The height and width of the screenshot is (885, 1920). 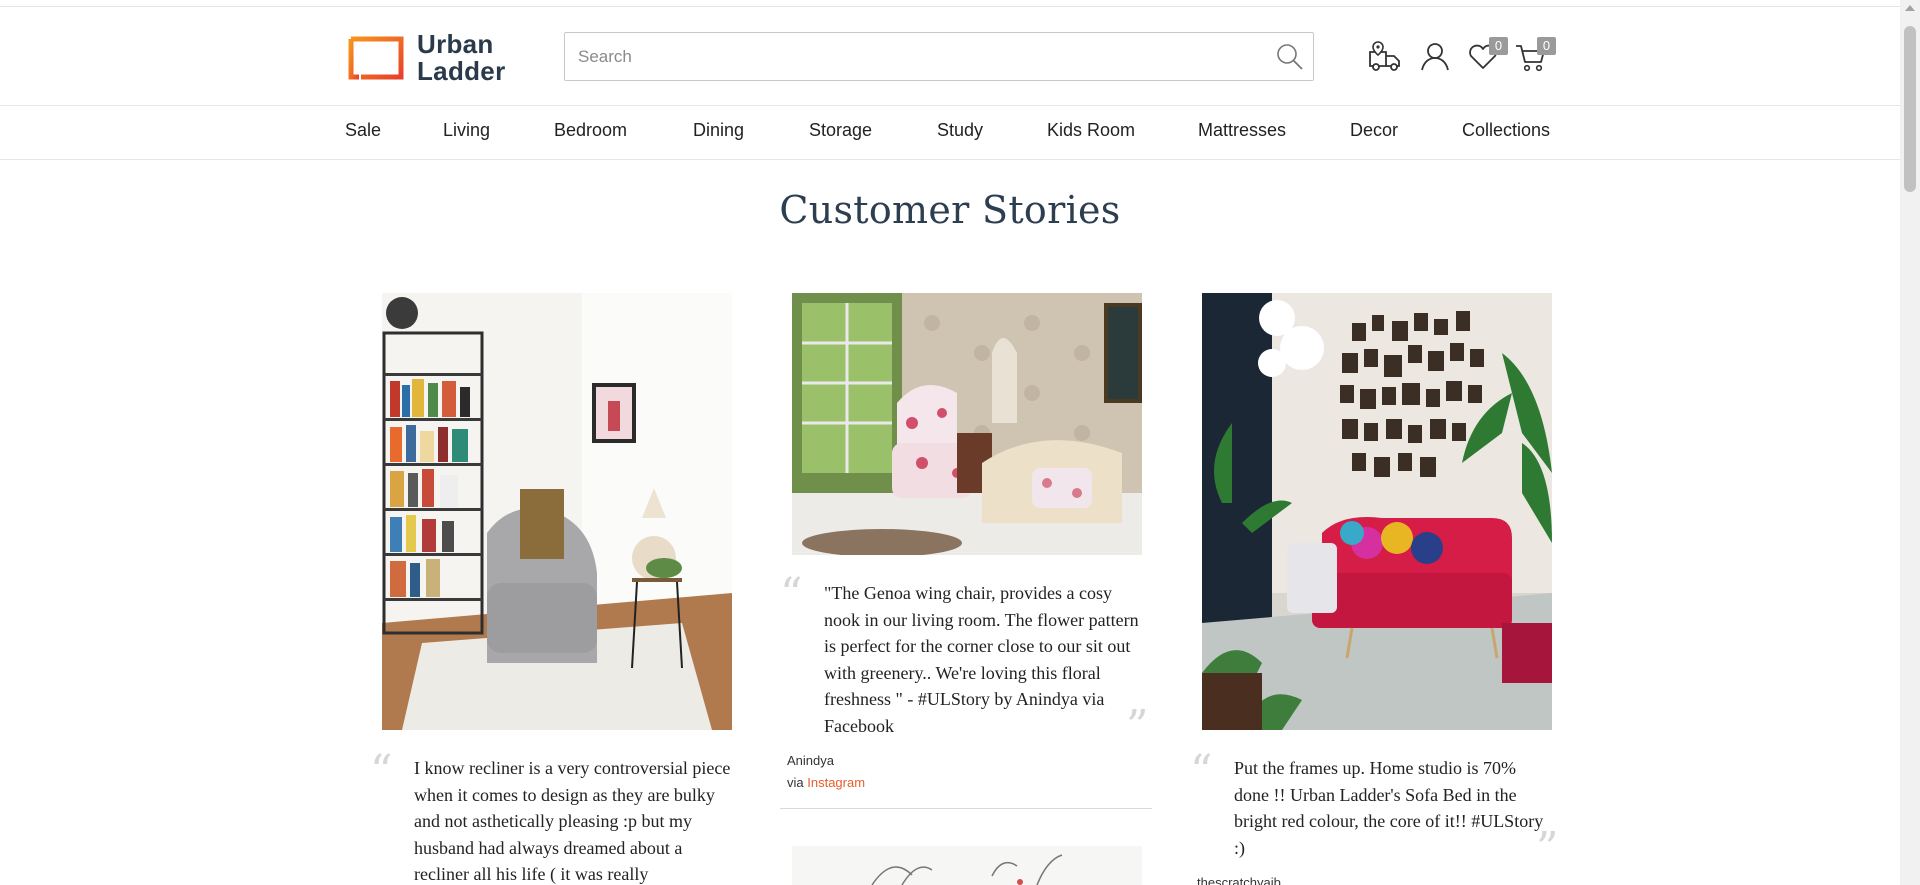 What do you see at coordinates (950, 210) in the screenshot?
I see `page-title: Customer Stories` at bounding box center [950, 210].